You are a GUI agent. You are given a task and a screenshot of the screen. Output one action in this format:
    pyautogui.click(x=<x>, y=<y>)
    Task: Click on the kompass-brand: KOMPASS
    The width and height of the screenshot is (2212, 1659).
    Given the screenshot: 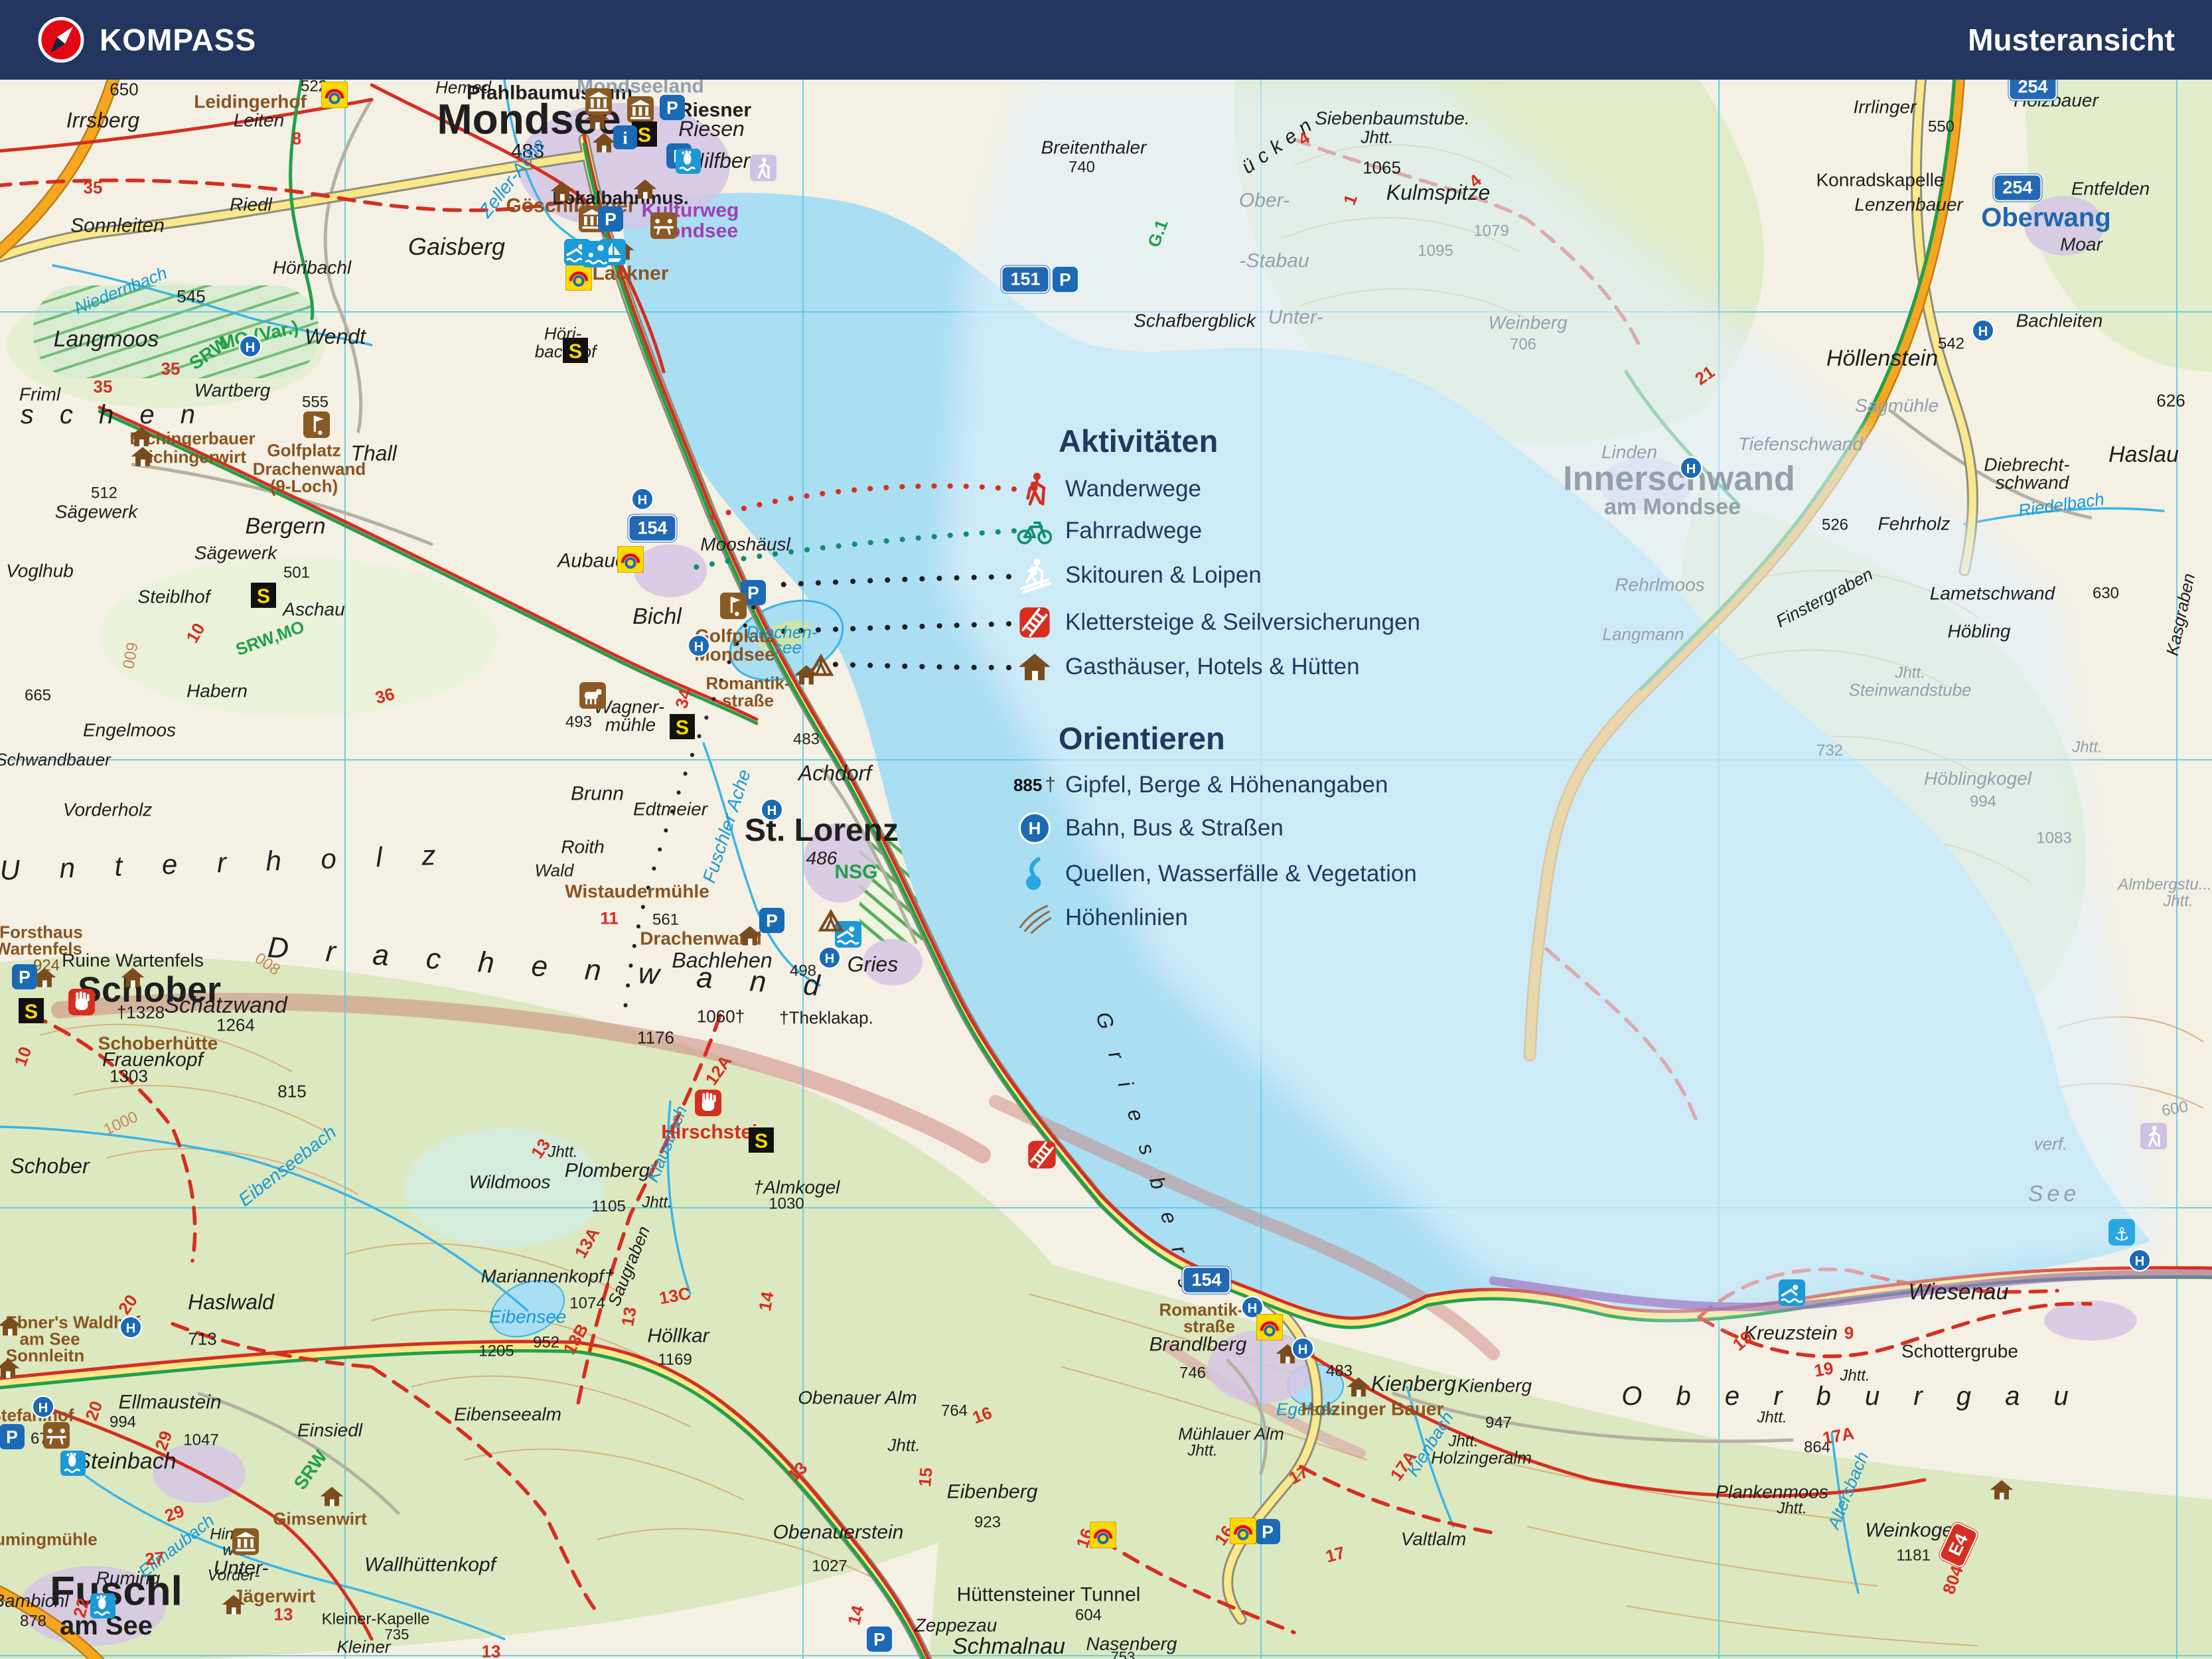 What is the action you would take?
    pyautogui.click(x=146, y=40)
    